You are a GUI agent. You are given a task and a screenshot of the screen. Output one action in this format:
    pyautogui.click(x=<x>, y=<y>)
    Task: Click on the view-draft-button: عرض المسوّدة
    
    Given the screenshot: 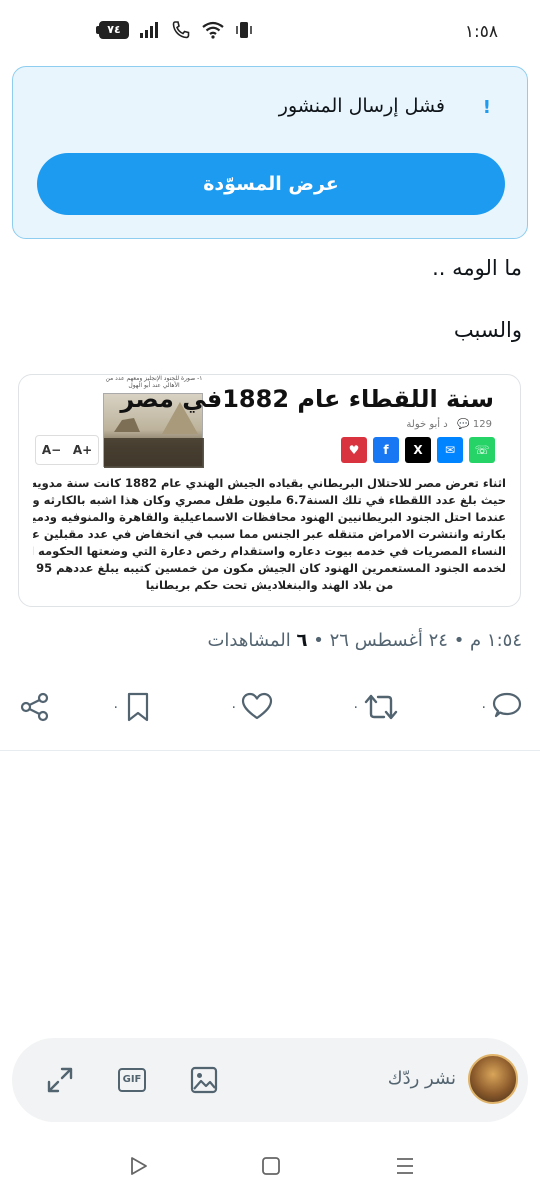 What is the action you would take?
    pyautogui.click(x=271, y=184)
    